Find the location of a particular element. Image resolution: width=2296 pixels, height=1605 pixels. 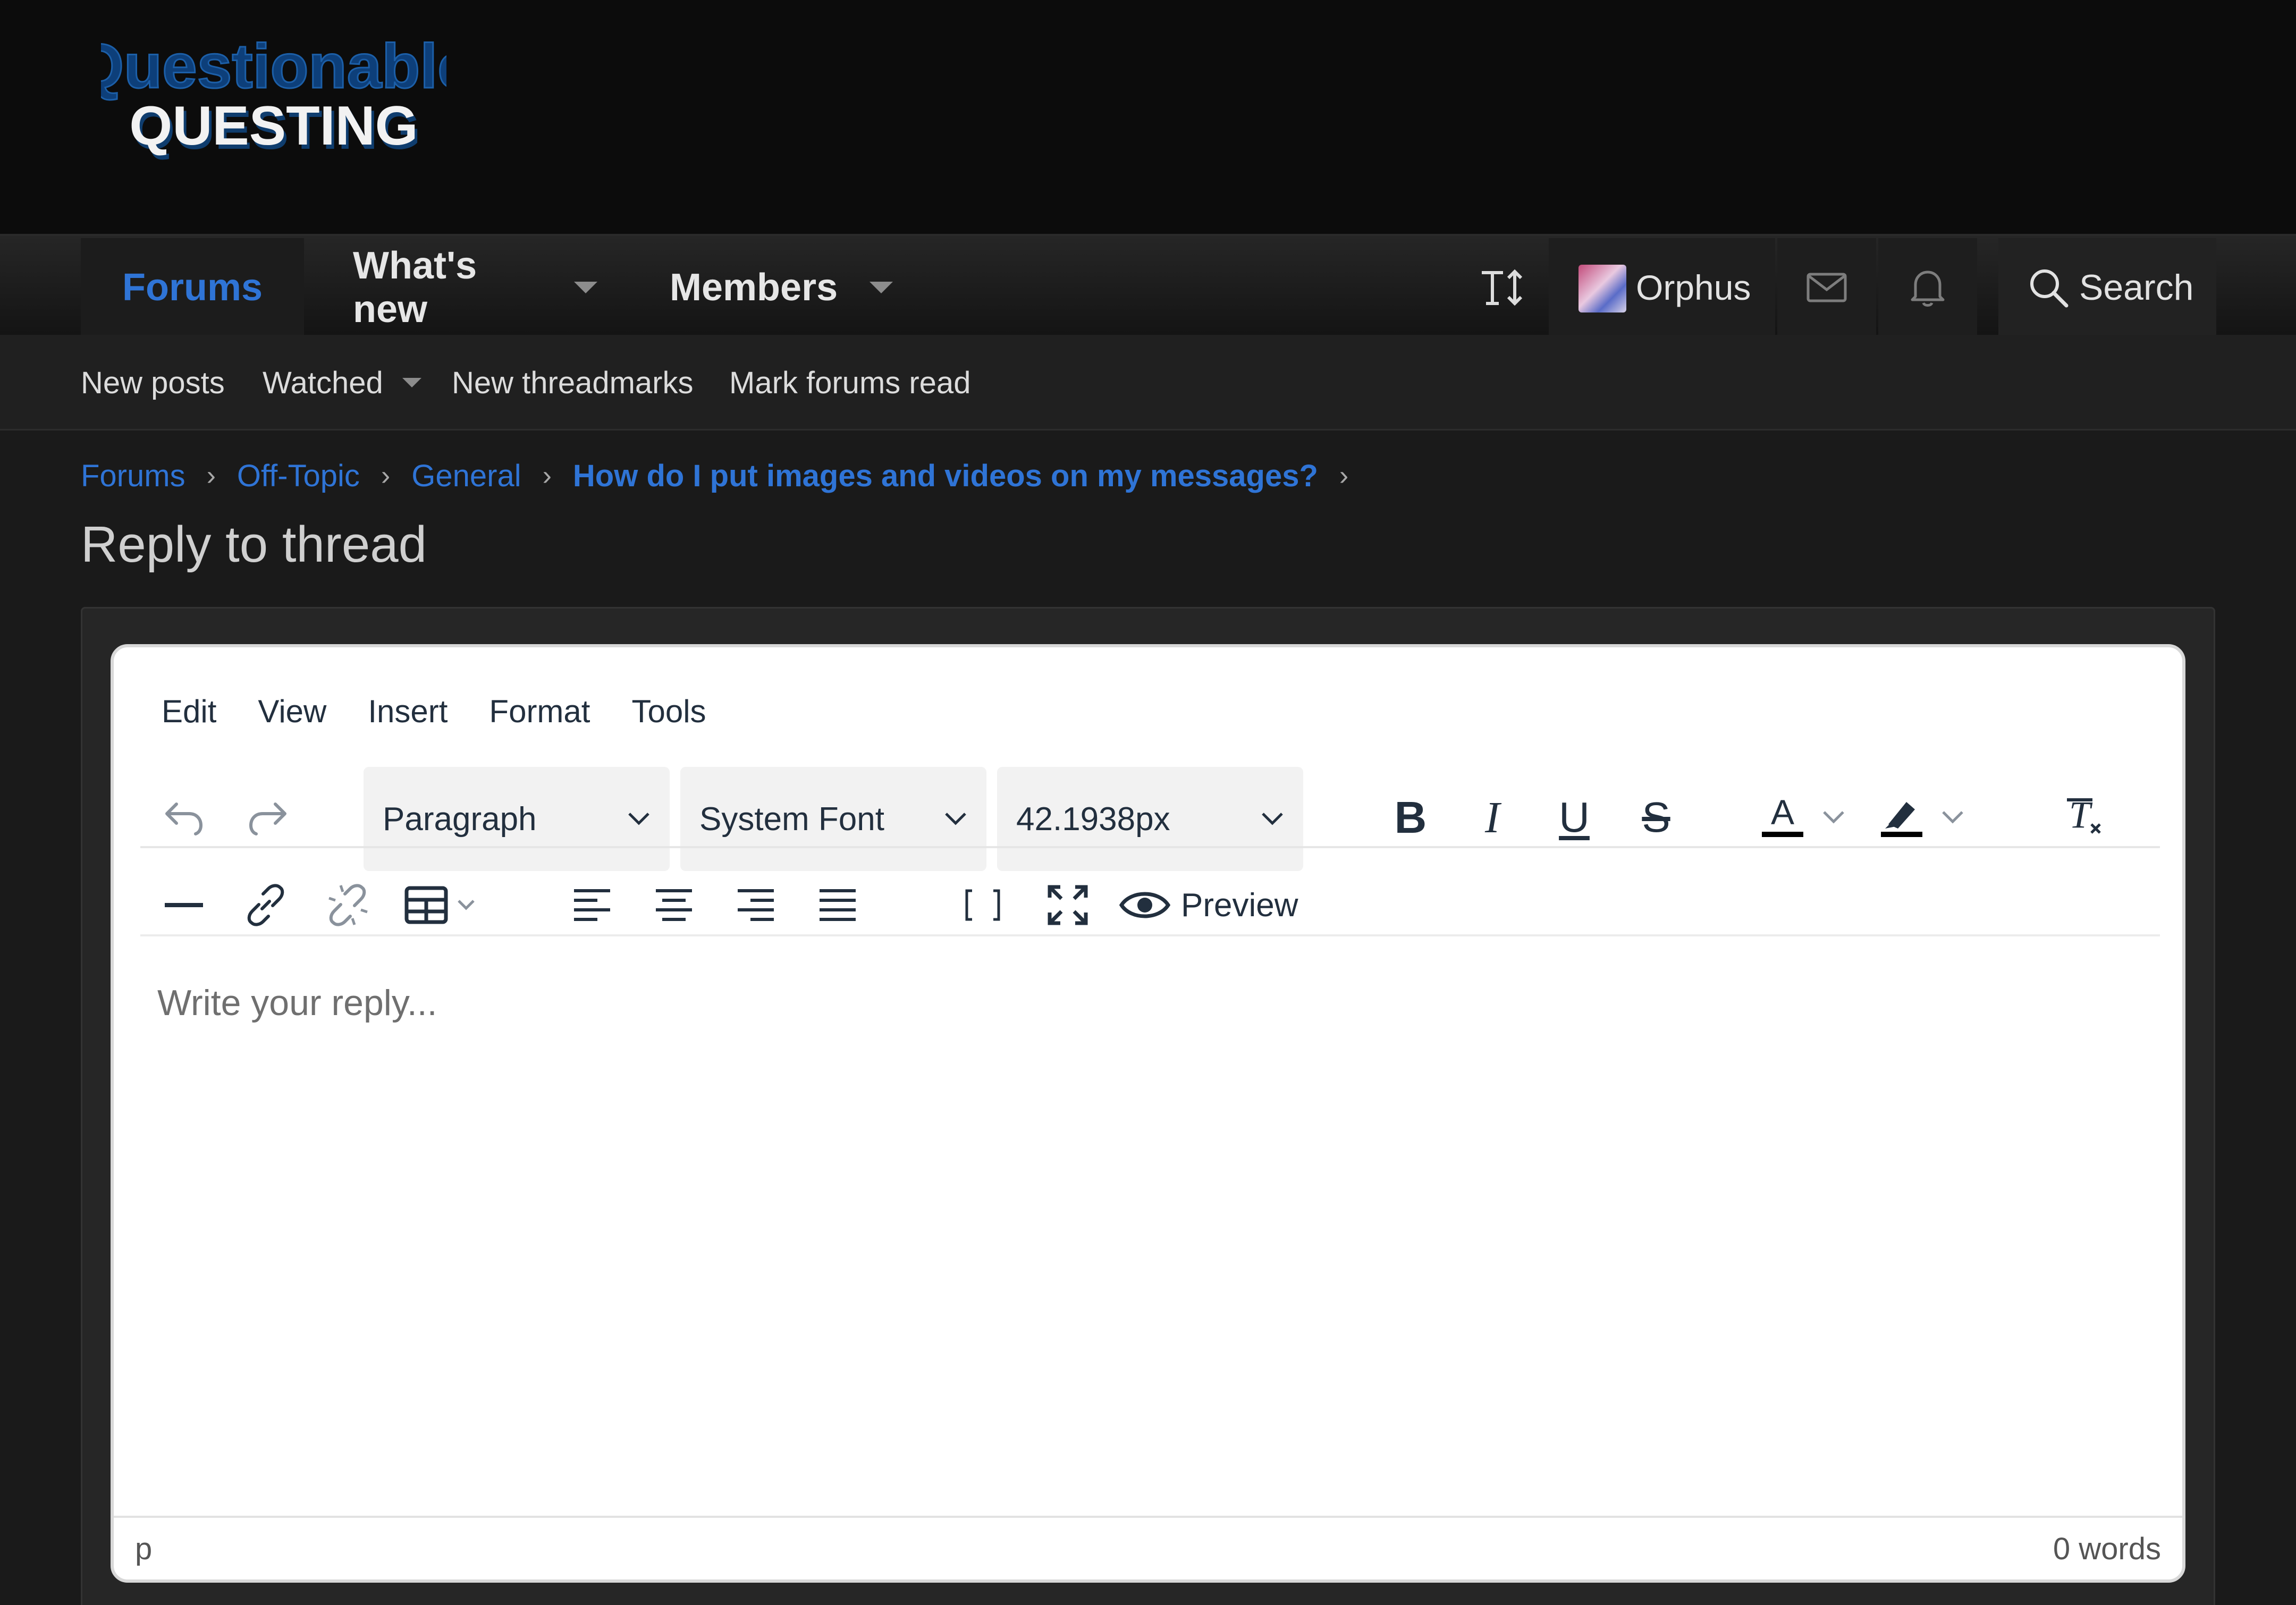

search-label: Search is located at coordinates (2136, 287).